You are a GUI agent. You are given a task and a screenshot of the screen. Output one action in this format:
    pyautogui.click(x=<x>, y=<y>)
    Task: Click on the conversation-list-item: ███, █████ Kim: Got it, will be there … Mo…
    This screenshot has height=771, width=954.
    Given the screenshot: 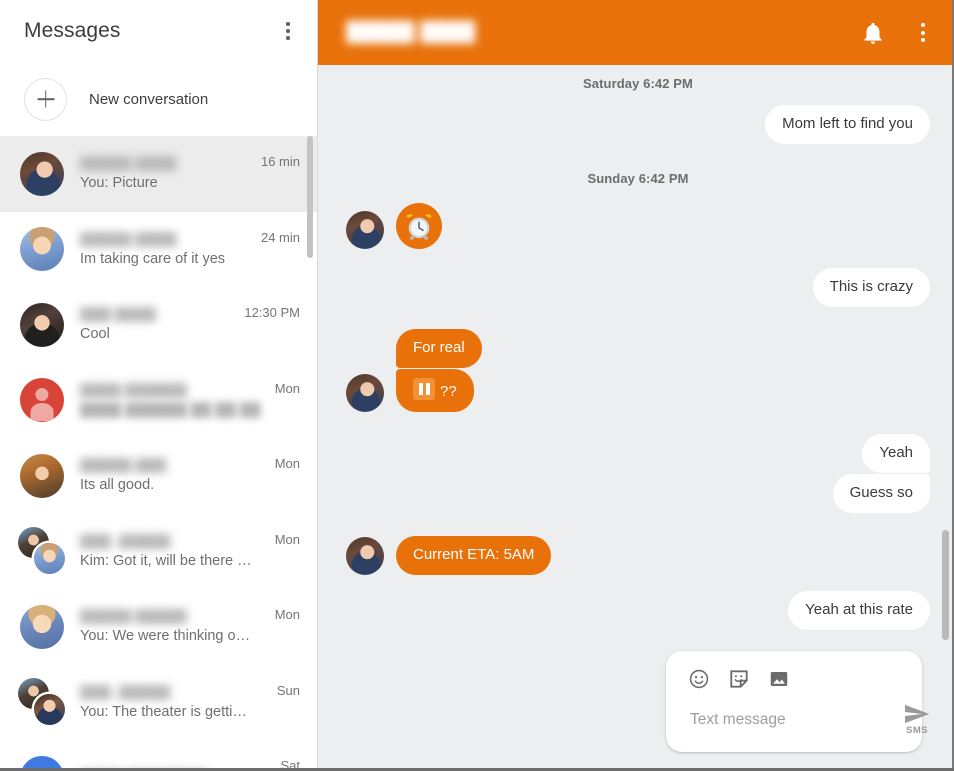 What is the action you would take?
    pyautogui.click(x=158, y=551)
    